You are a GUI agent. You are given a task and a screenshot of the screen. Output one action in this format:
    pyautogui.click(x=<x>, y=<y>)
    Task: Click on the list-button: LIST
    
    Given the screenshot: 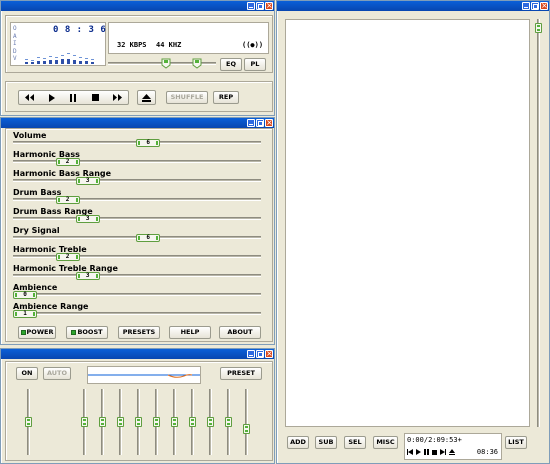 What is the action you would take?
    pyautogui.click(x=516, y=442)
    